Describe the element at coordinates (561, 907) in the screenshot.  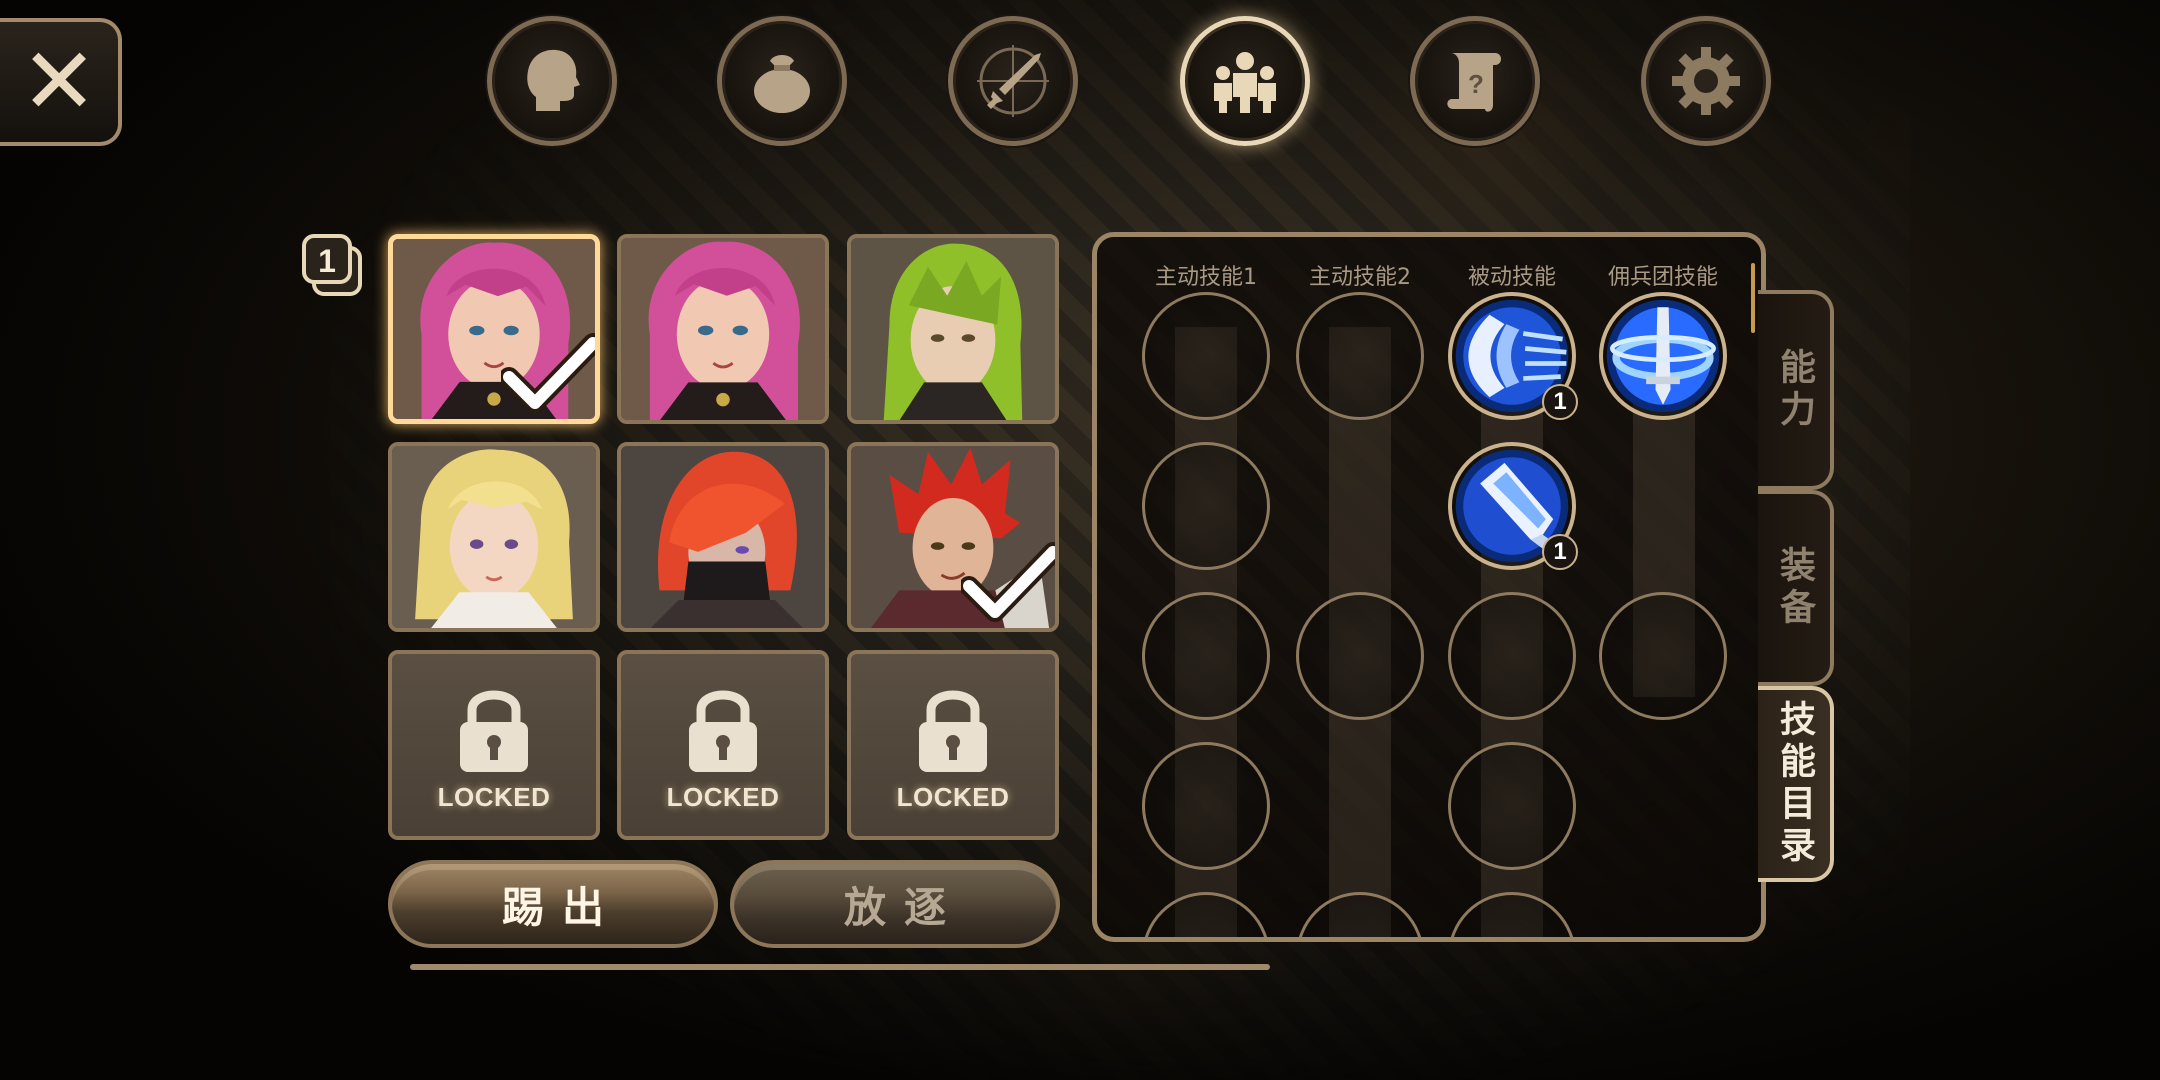
I see `kick-button-label: 踢出` at that location.